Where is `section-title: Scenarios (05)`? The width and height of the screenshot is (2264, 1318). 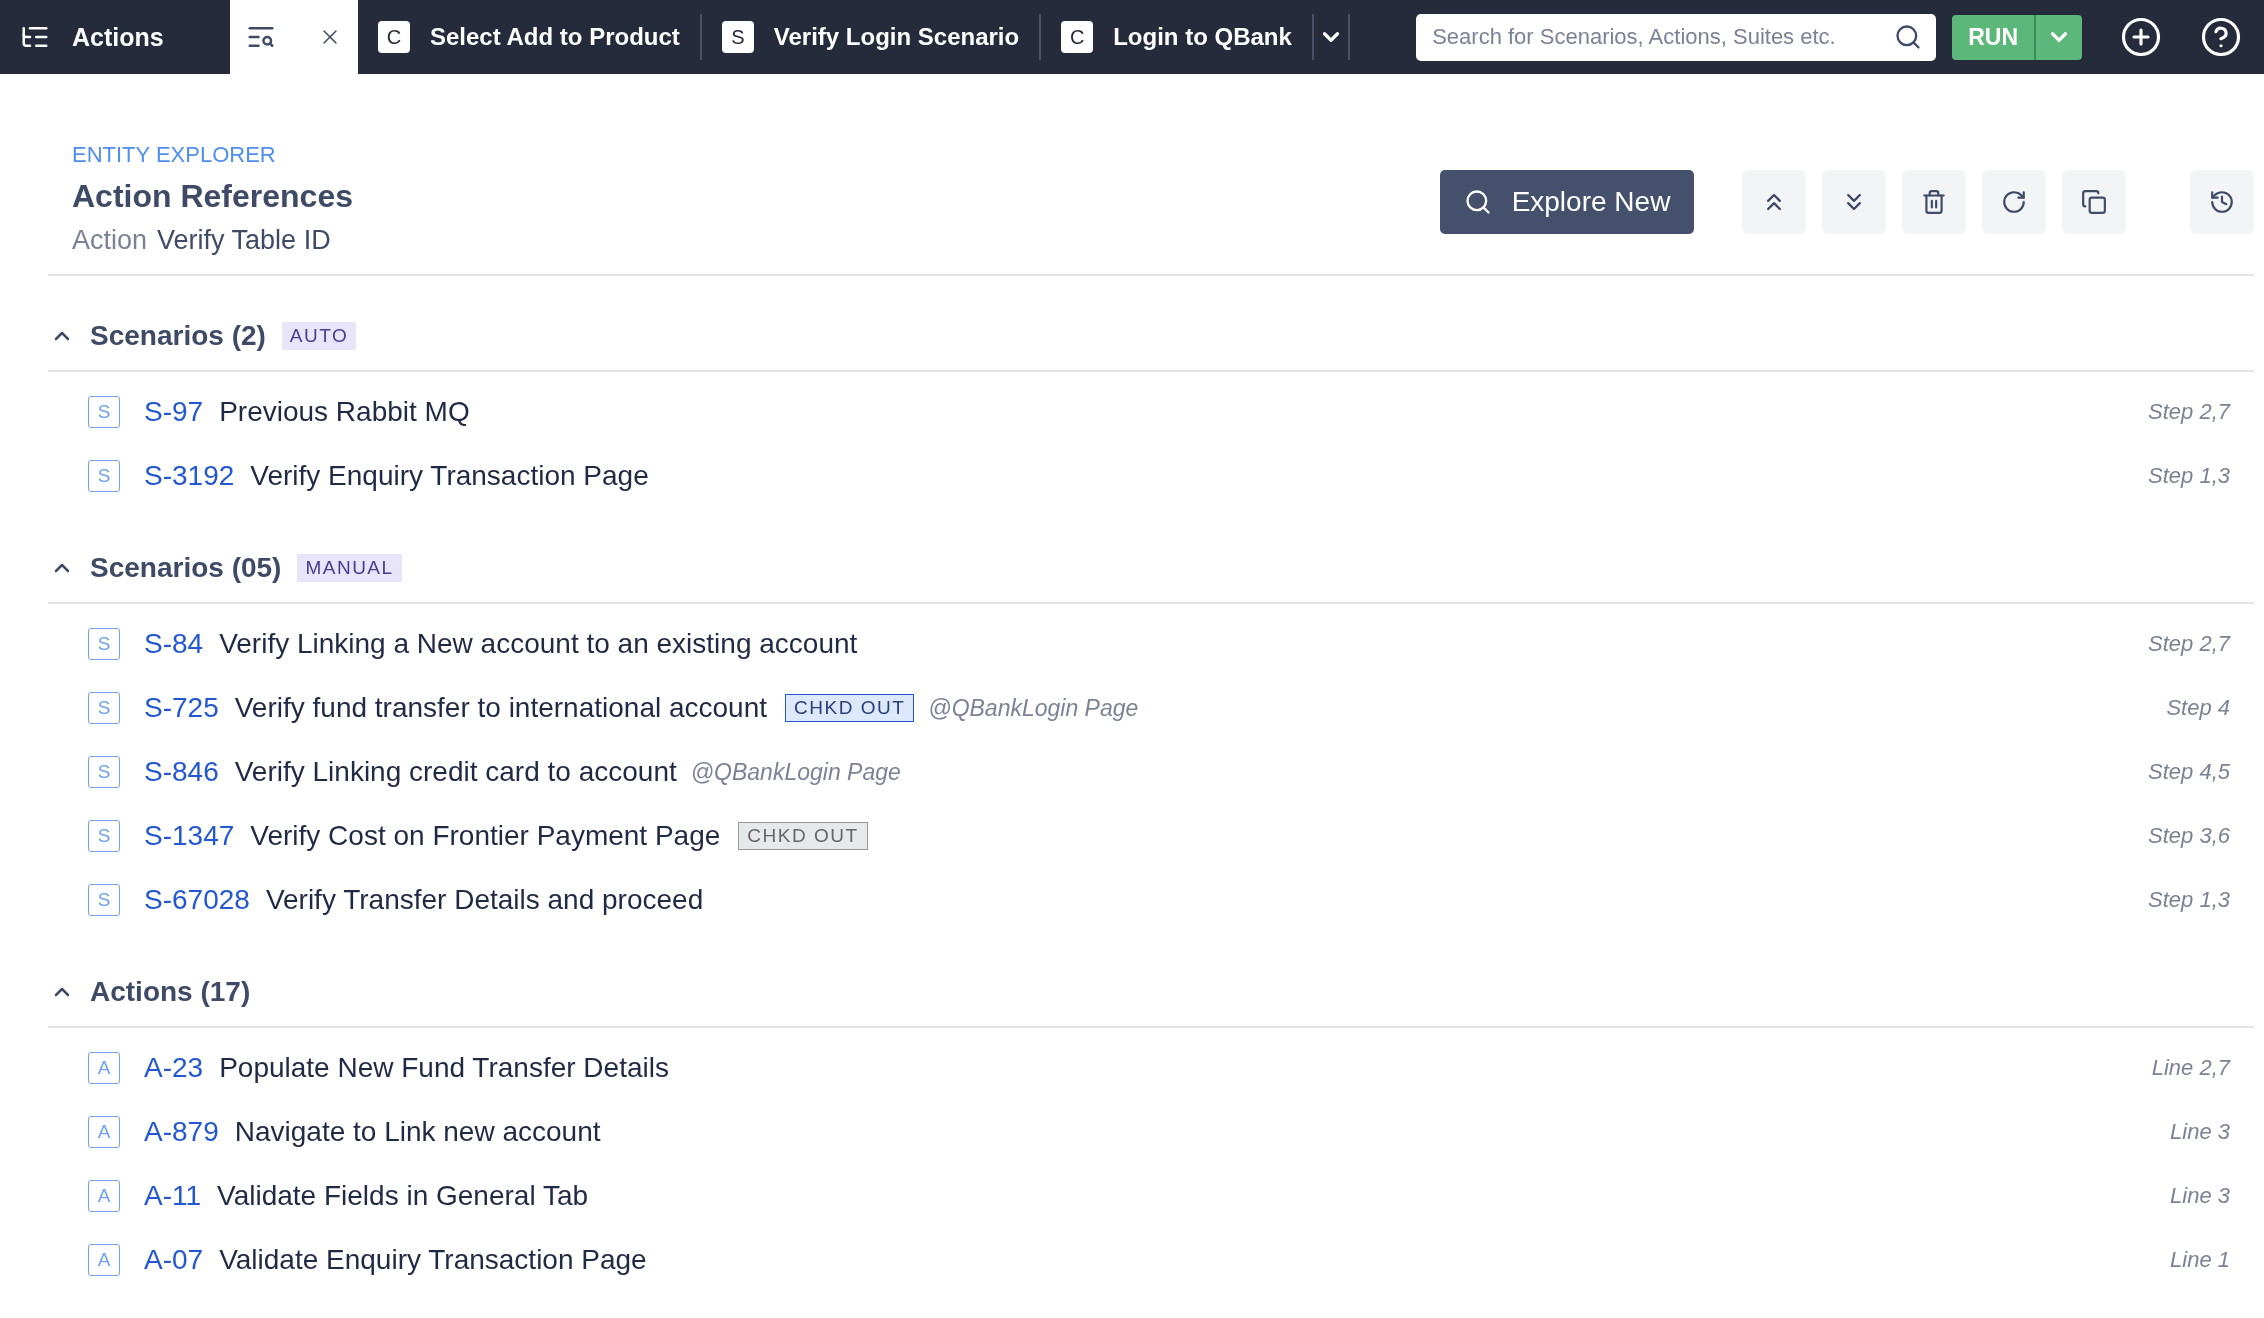 section-title: Scenarios (05) is located at coordinates (186, 568).